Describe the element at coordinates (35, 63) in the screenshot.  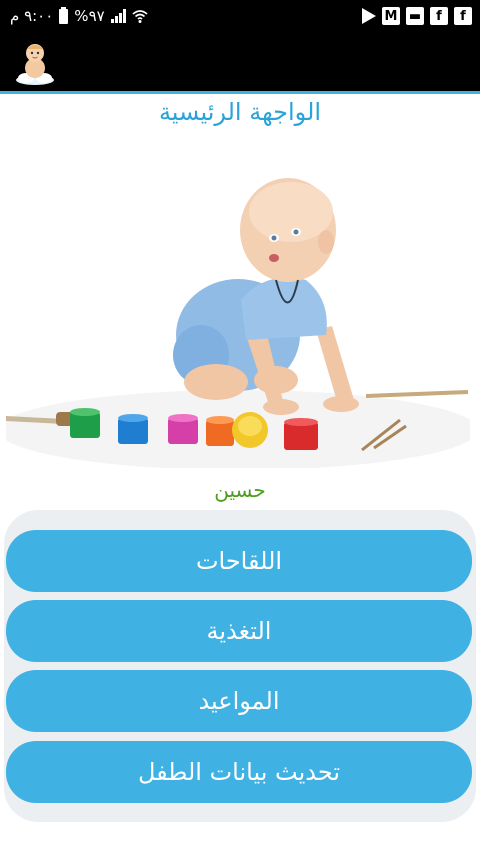
I see `baby-logo-icon` at that location.